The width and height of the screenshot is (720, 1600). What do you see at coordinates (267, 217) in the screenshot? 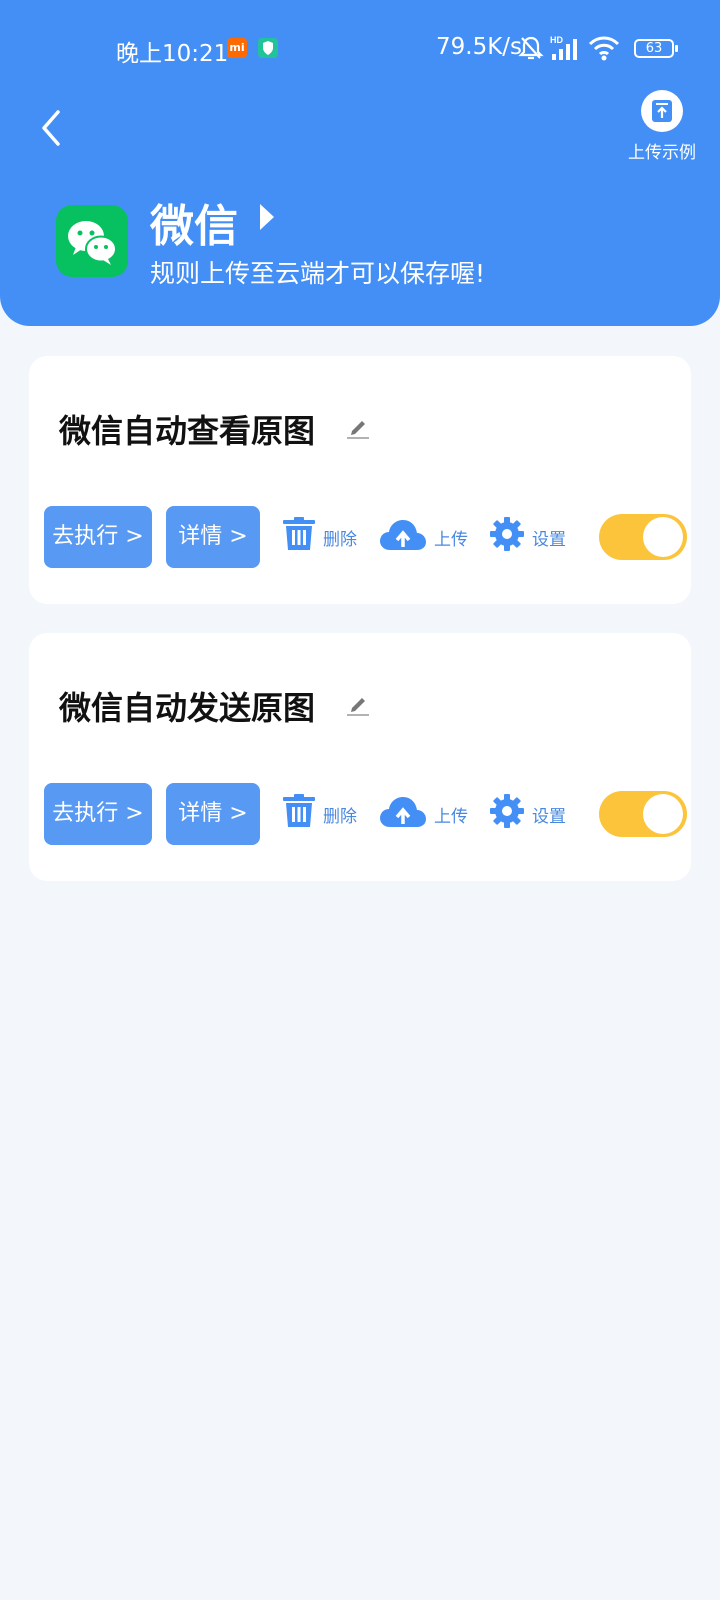
I see `caret-right-icon` at bounding box center [267, 217].